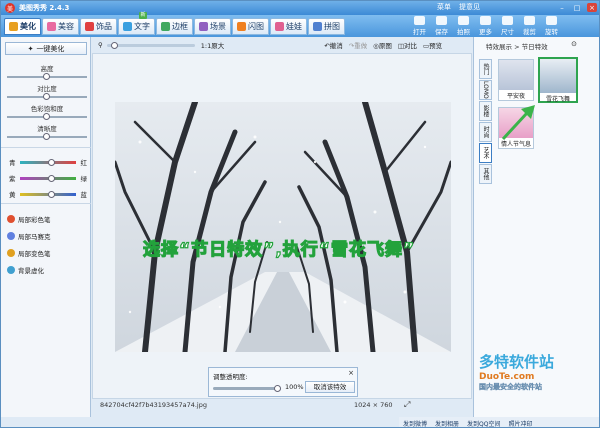 The width and height of the screenshot is (600, 428). I want to click on tab-flash: 闪图, so click(250, 26).